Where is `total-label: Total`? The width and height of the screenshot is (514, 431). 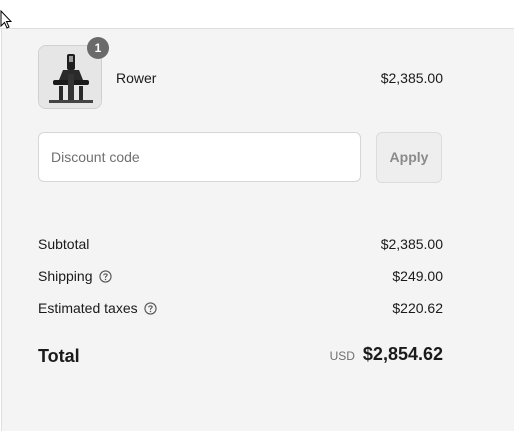 total-label: Total is located at coordinates (59, 356).